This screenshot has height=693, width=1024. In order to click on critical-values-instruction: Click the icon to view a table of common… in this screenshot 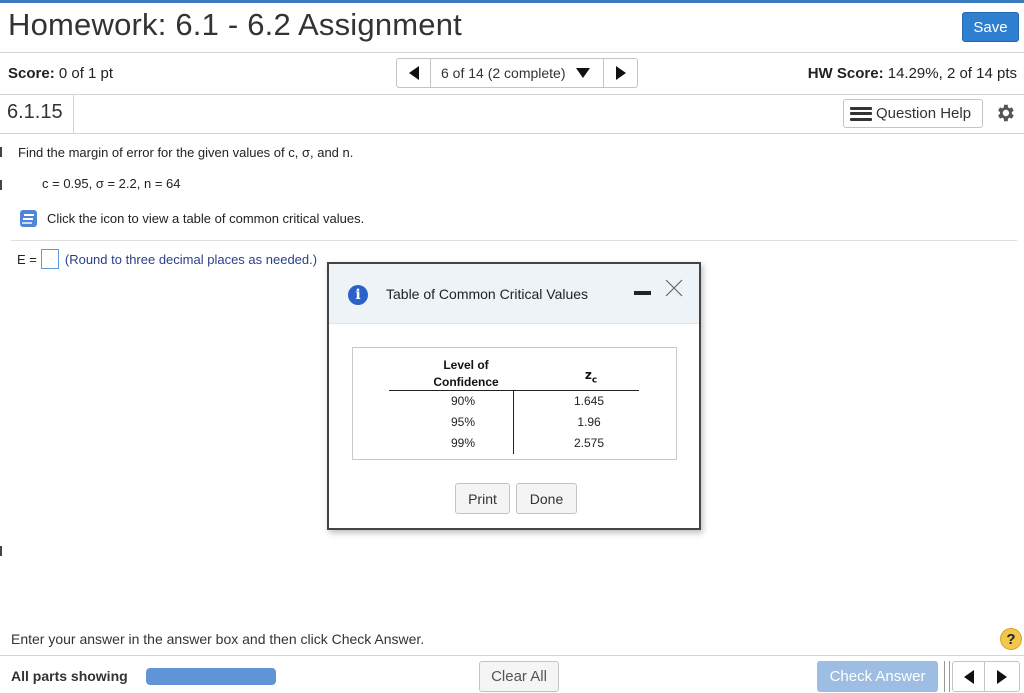, I will do `click(206, 218)`.